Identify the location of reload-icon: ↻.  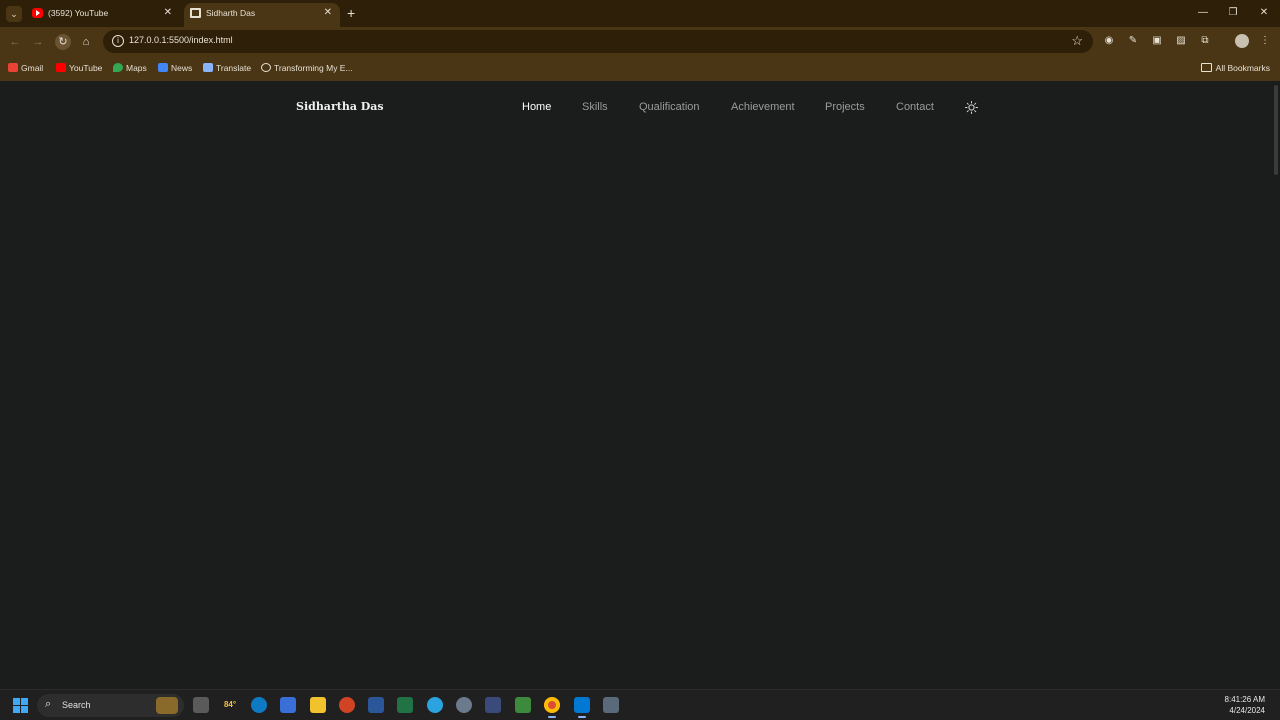
(63, 42).